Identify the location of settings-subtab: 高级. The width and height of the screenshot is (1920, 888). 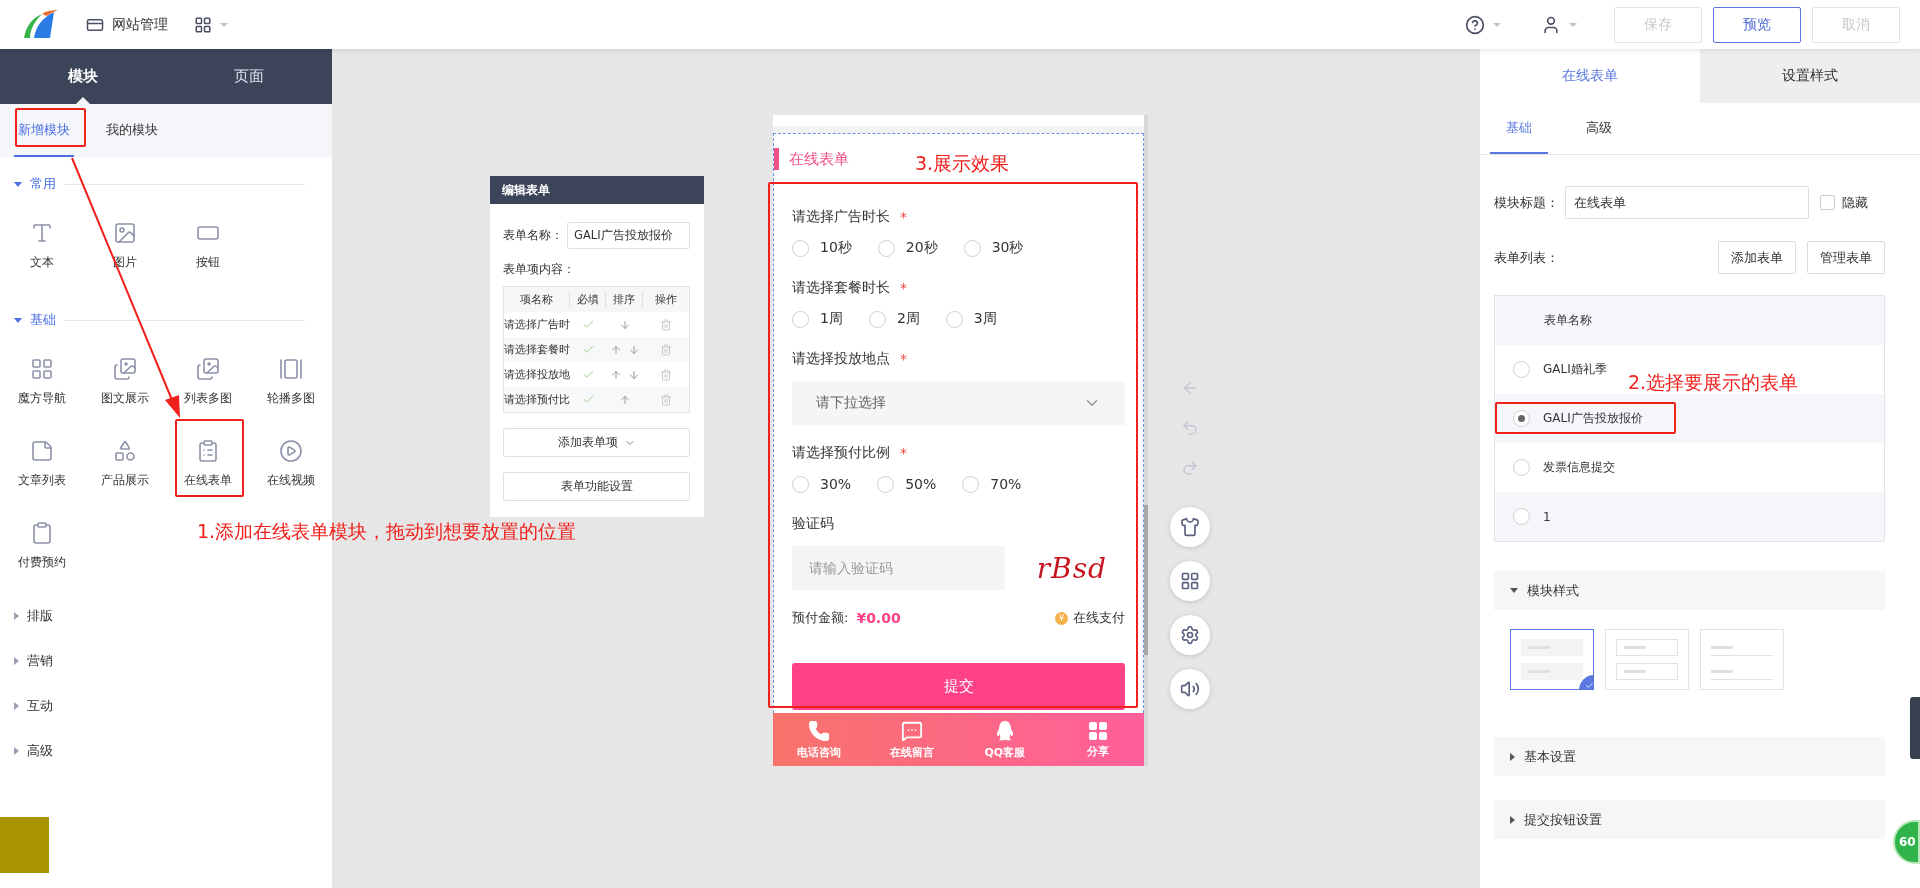
(1599, 128).